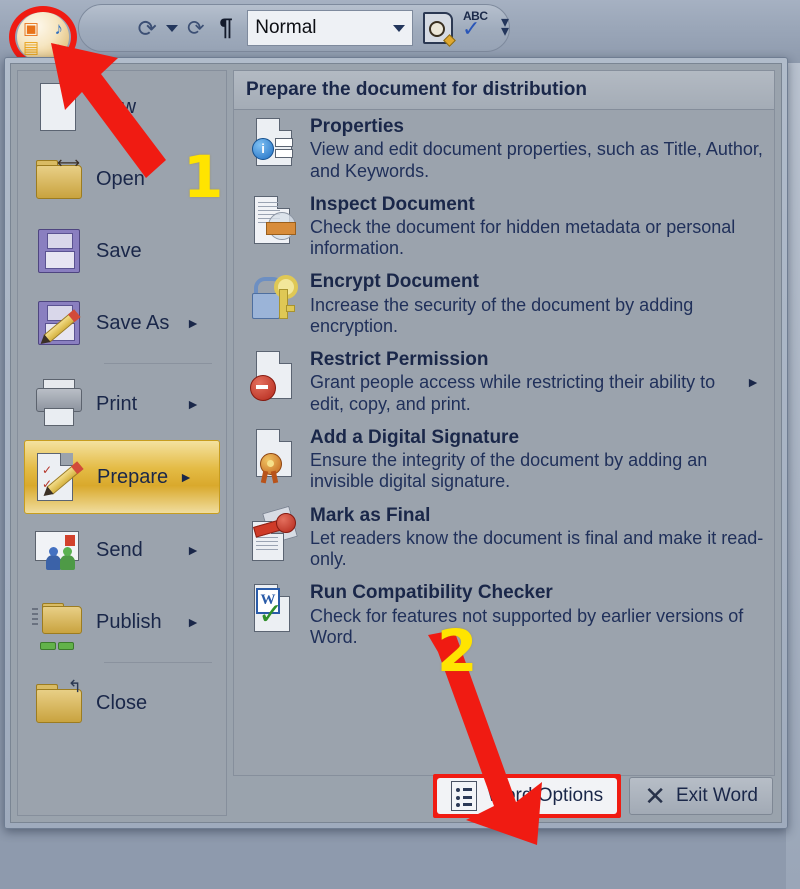 This screenshot has width=800, height=889. I want to click on new-document-icon, so click(58, 107).